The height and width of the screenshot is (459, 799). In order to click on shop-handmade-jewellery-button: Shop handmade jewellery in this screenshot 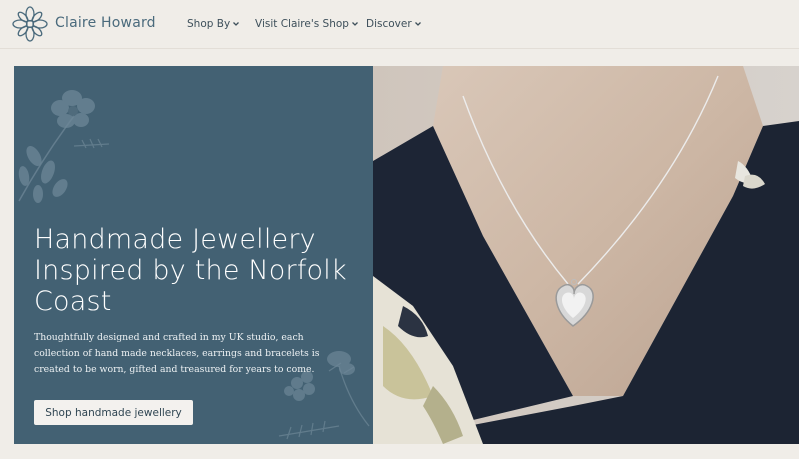, I will do `click(113, 412)`.